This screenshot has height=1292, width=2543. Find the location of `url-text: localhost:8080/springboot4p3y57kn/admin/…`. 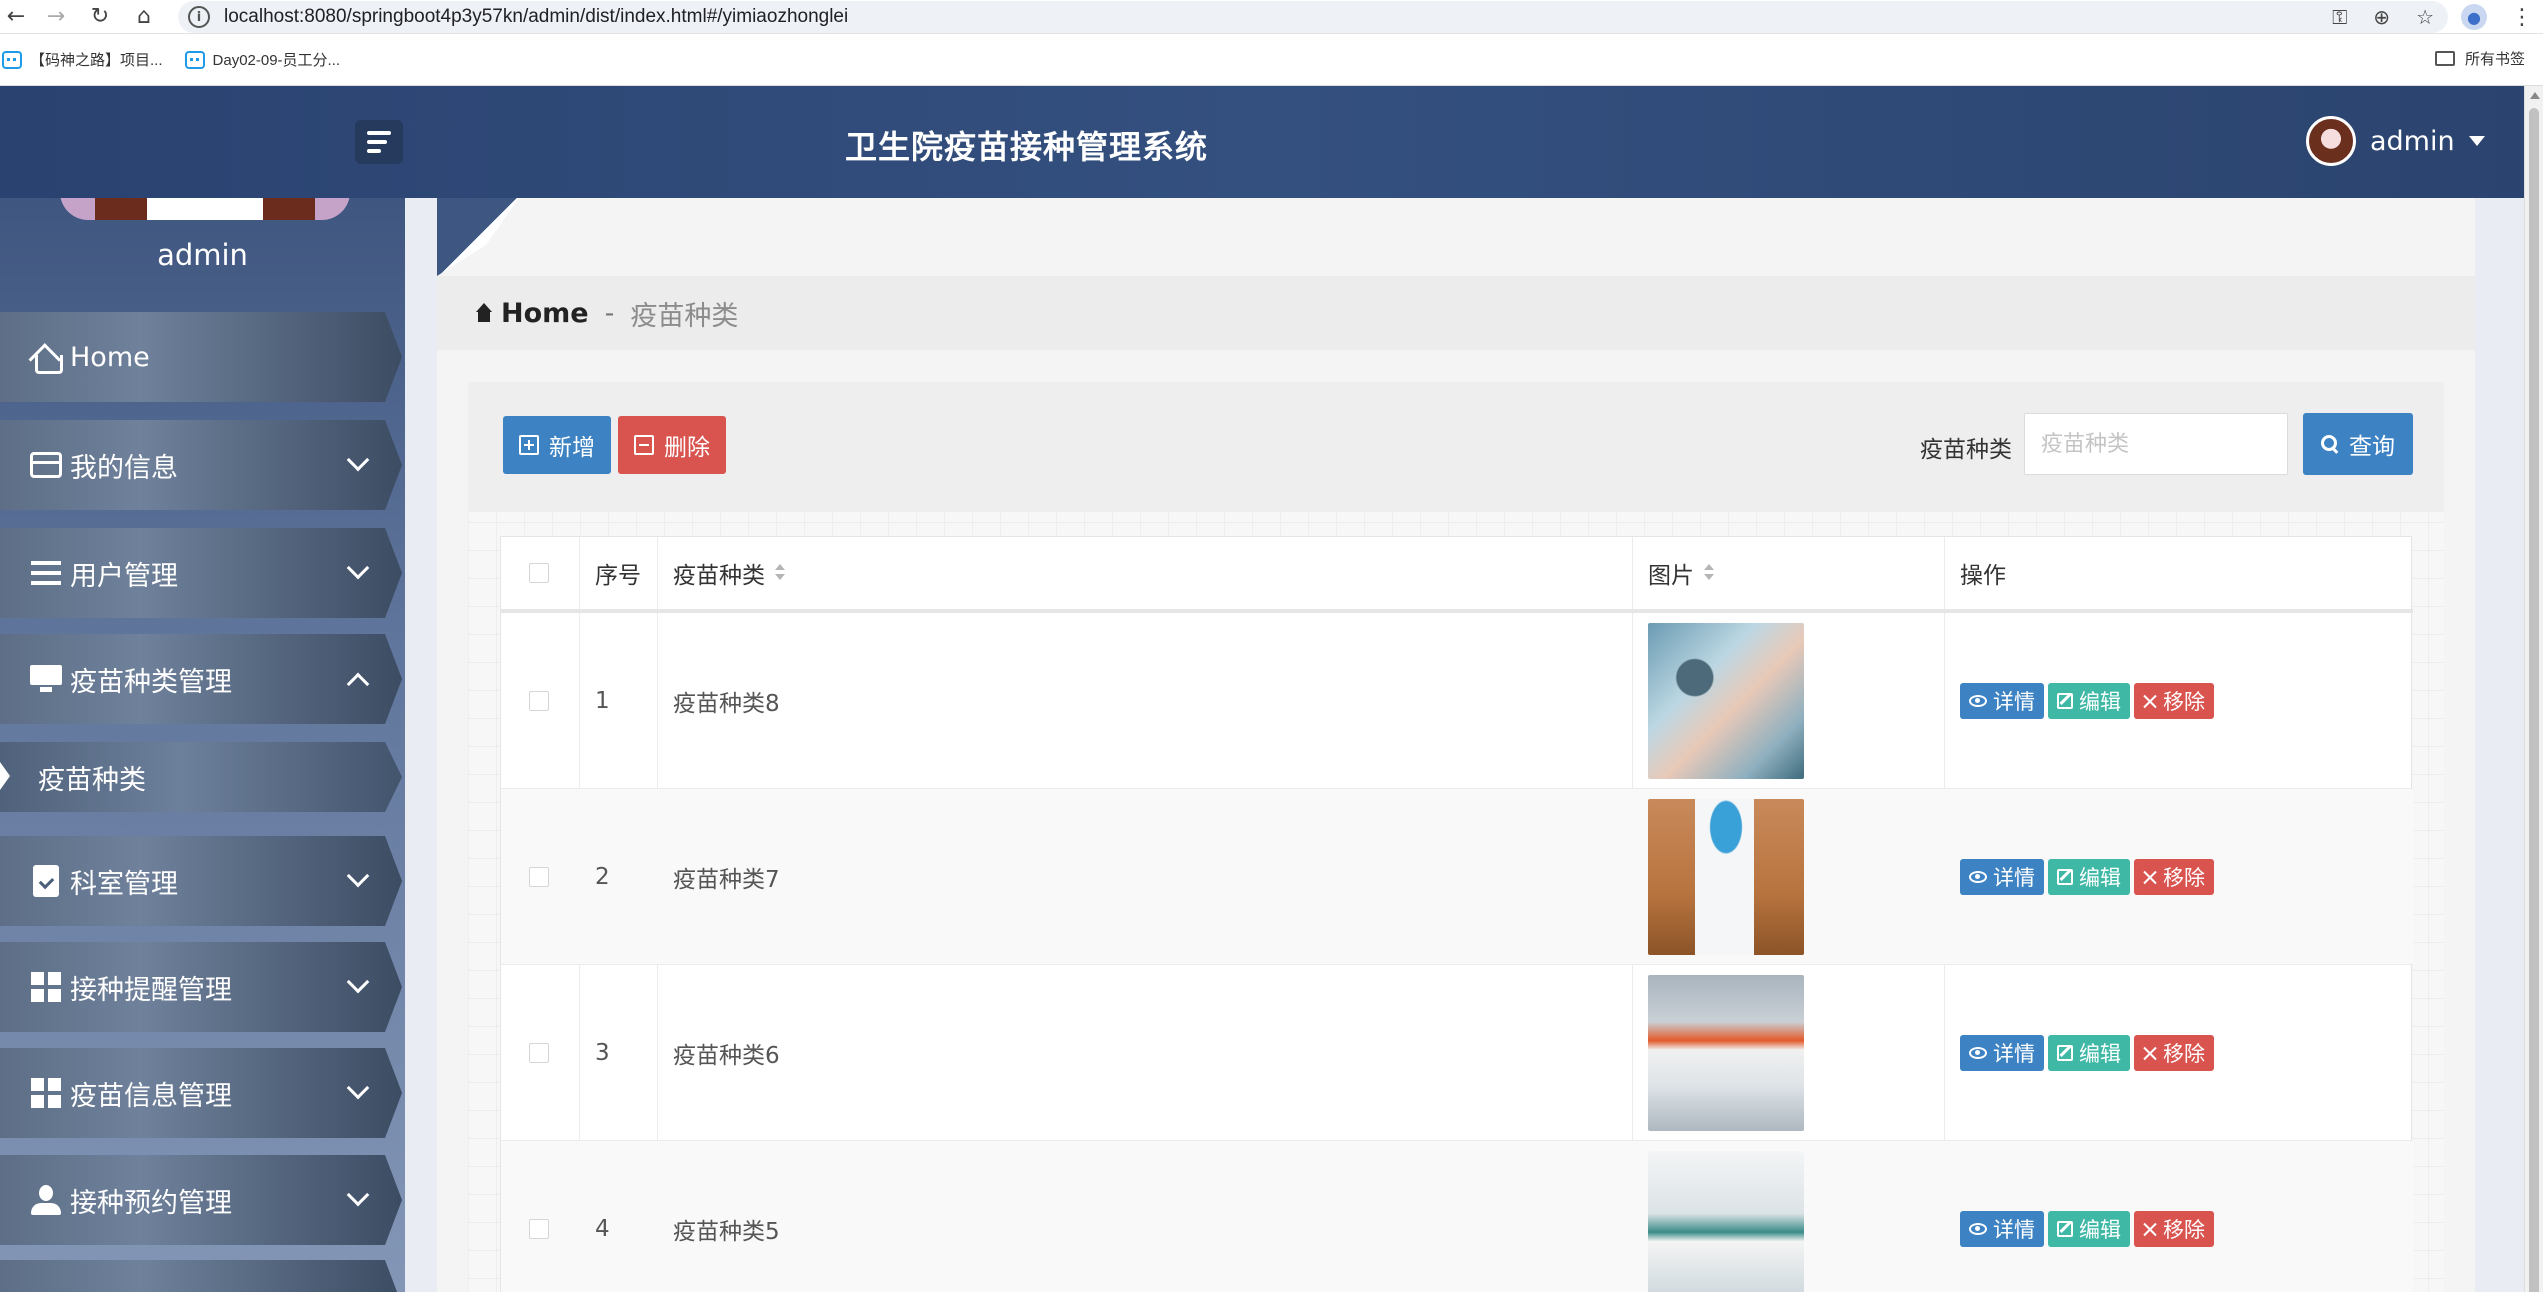

url-text: localhost:8080/springboot4p3y57kn/admin/… is located at coordinates (536, 17).